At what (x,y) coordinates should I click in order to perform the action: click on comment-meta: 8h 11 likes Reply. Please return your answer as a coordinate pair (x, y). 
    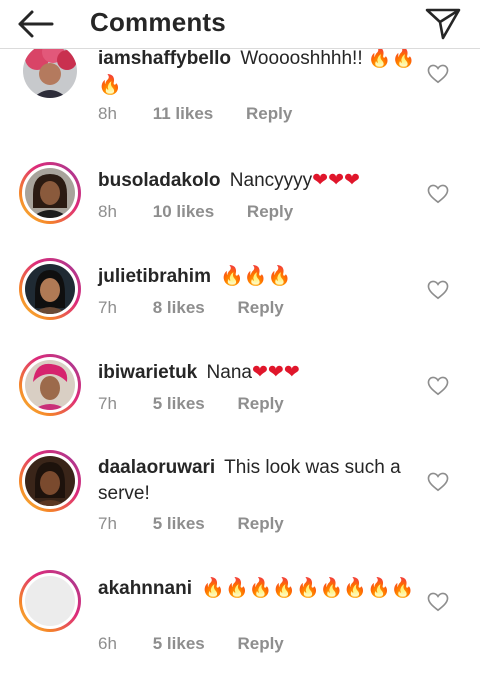
    Looking at the image, I should click on (195, 114).